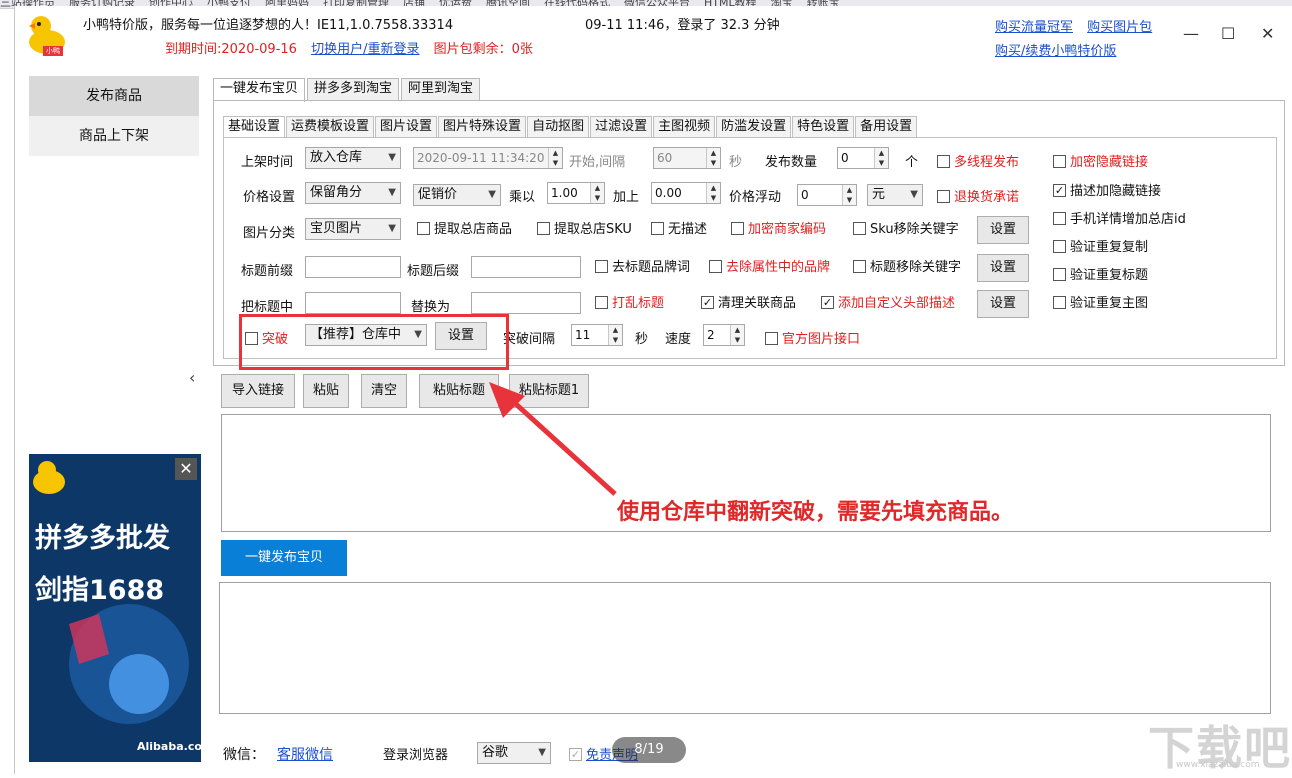 The height and width of the screenshot is (778, 1292). Describe the element at coordinates (1100, 245) in the screenshot. I see `verify-copy-checkbox: 验证重复复制` at that location.